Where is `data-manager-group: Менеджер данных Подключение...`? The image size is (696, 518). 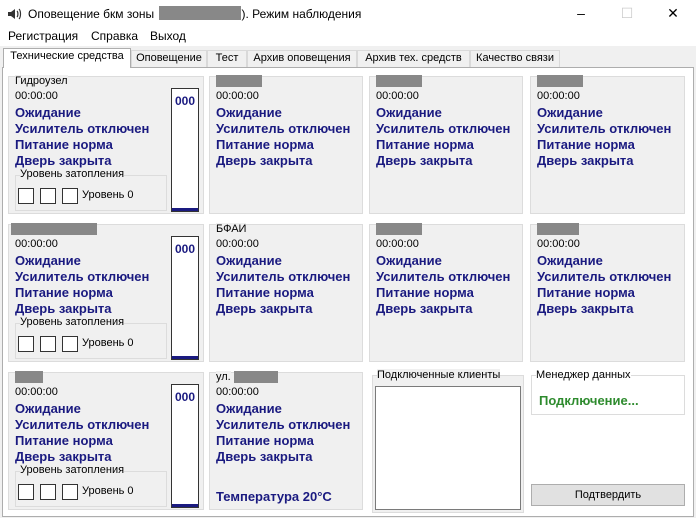
data-manager-group: Менеджер данных Подключение... is located at coordinates (608, 392).